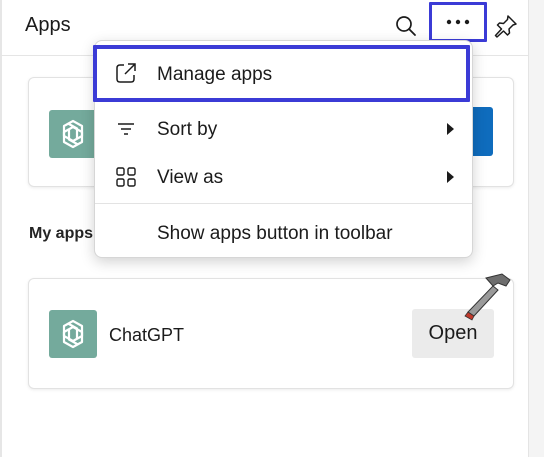  Describe the element at coordinates (61, 233) in the screenshot. I see `my-apps-heading: My apps` at that location.